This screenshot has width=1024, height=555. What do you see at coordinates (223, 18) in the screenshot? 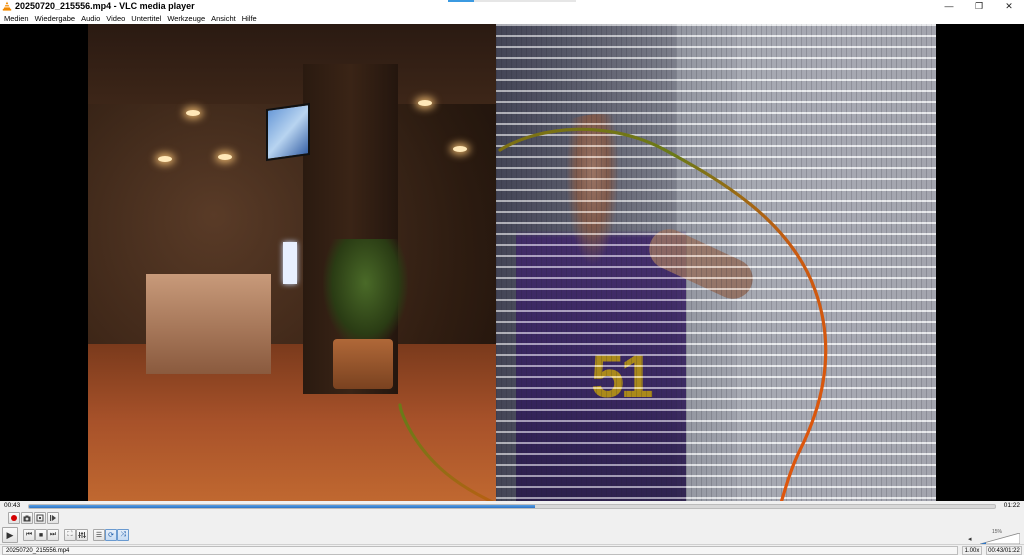
I see `menu-ansicht: Ansicht` at bounding box center [223, 18].